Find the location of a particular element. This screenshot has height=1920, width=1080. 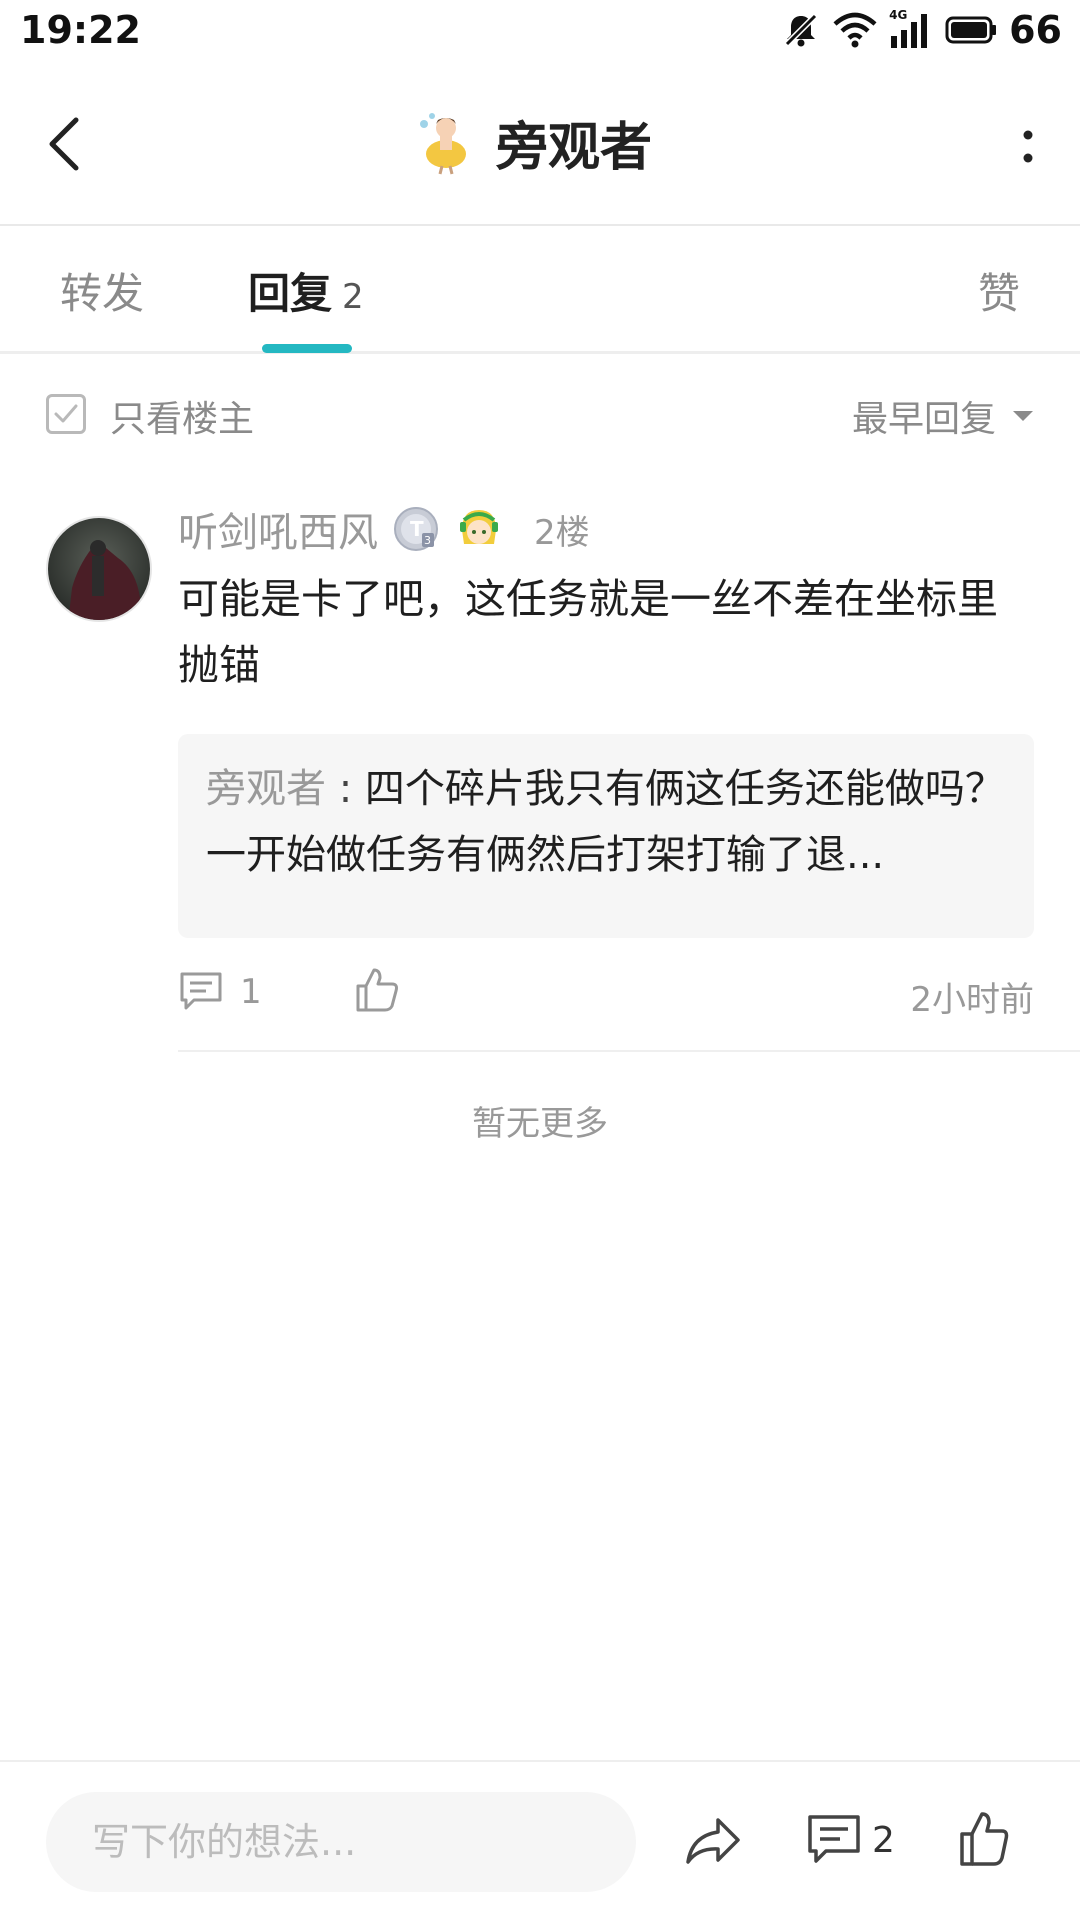

bottom-bar: 2 is located at coordinates (540, 1840).